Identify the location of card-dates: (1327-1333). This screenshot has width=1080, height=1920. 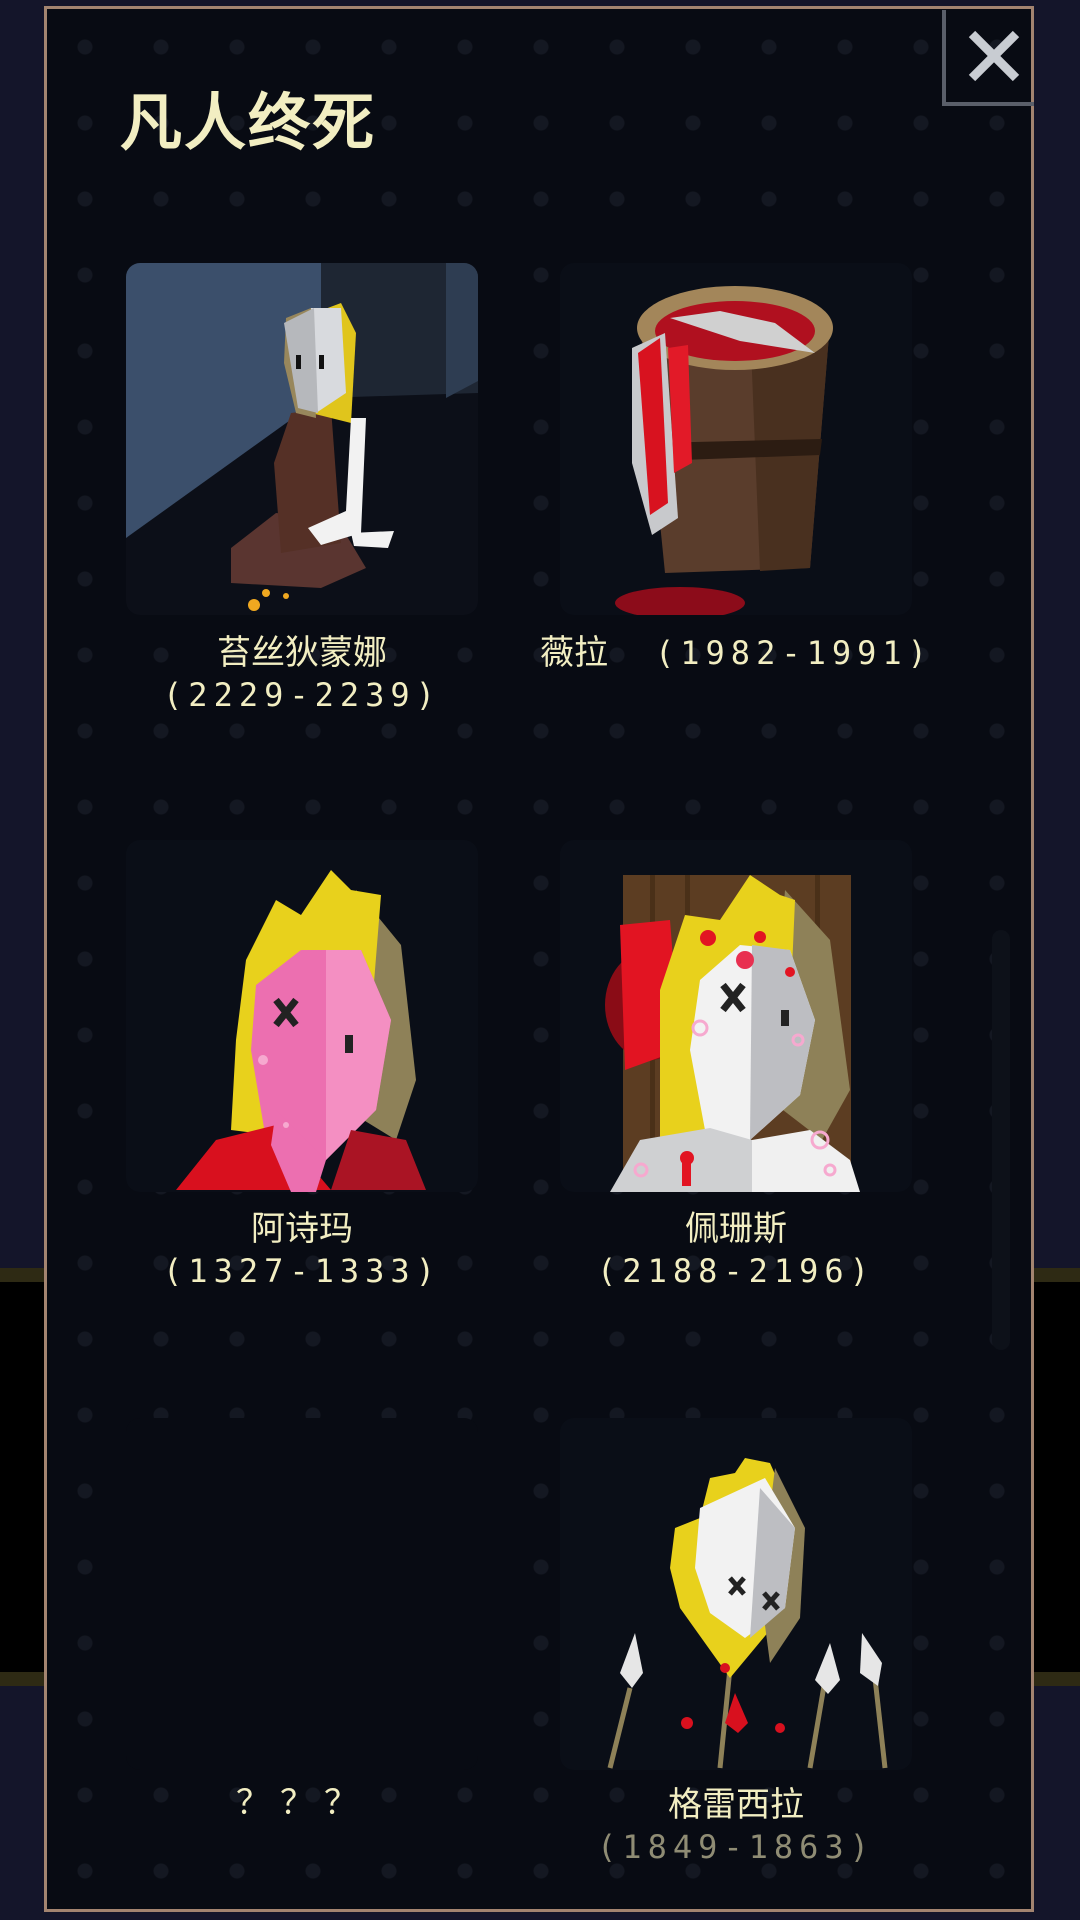
(302, 1271).